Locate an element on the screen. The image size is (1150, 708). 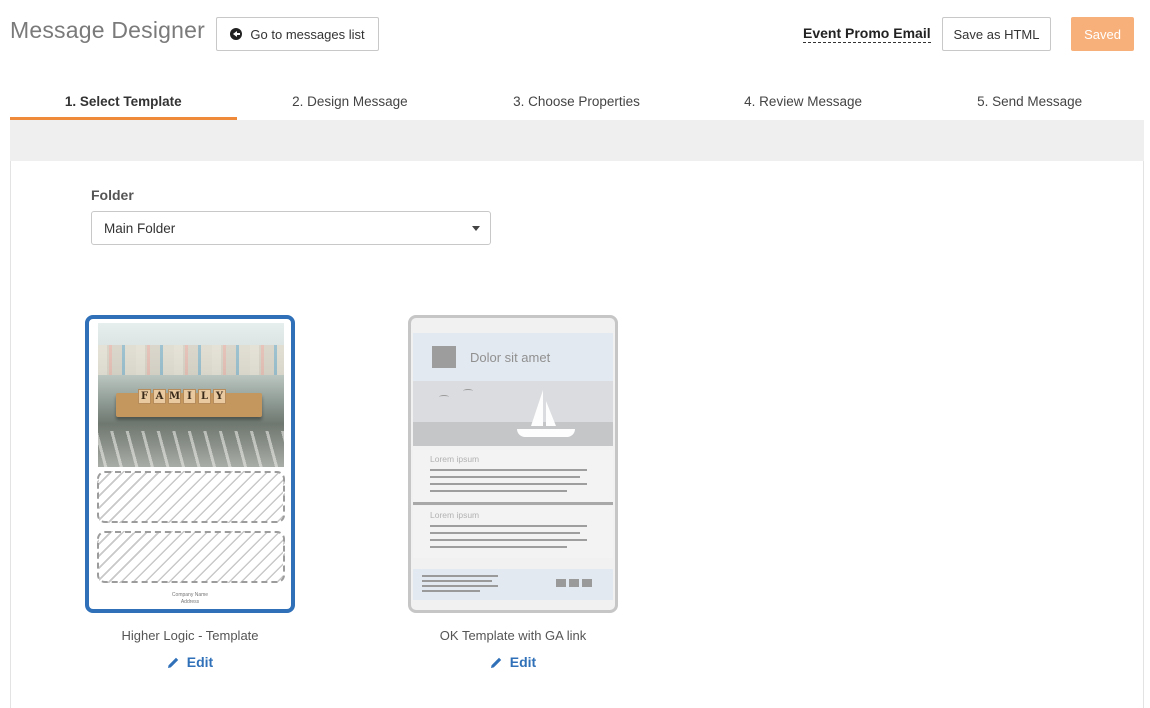
tab-review-message: 4. Review Message is located at coordinates (803, 102).